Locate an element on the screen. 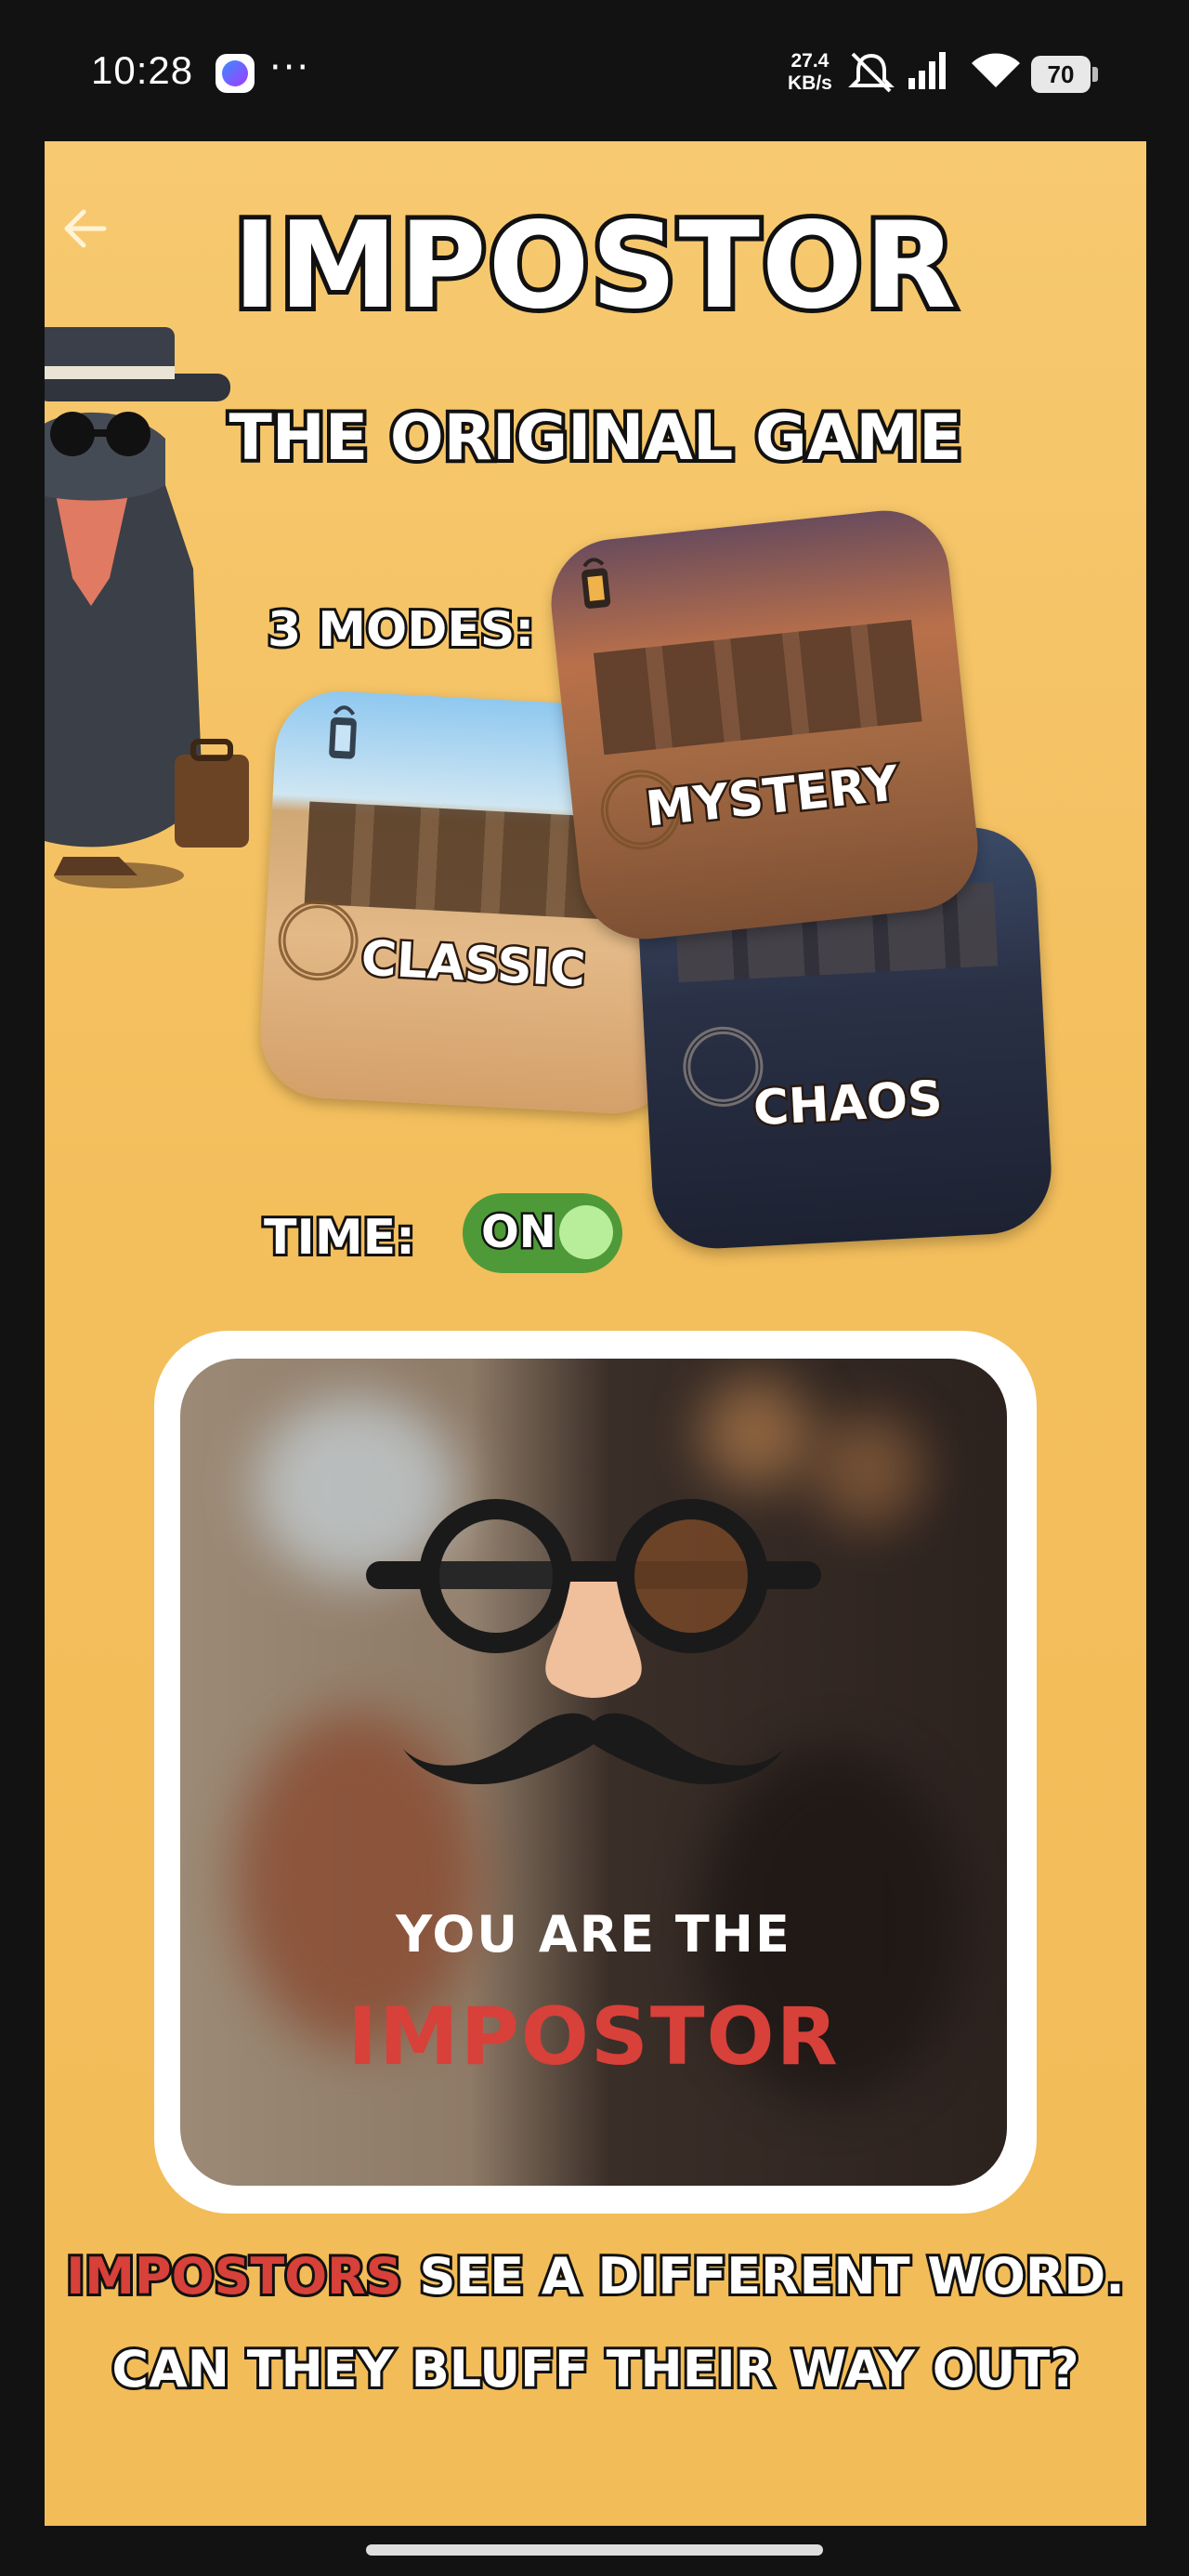 This screenshot has width=1189, height=2576. more-notifications-icon: ··· is located at coordinates (290, 67).